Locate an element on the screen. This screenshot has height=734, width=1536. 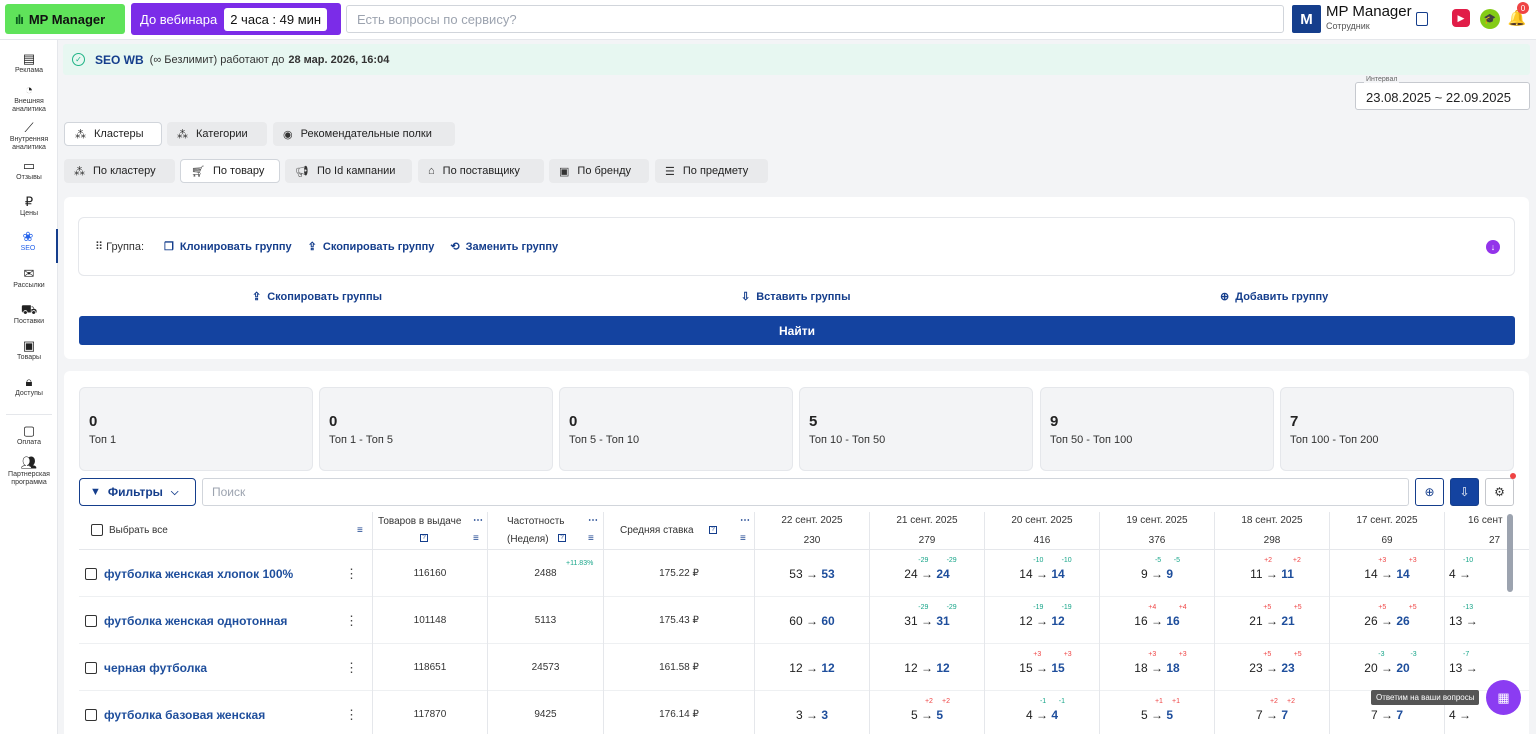
add-group-button: ⊕ Добавить группу is located at coordinates (1274, 296).